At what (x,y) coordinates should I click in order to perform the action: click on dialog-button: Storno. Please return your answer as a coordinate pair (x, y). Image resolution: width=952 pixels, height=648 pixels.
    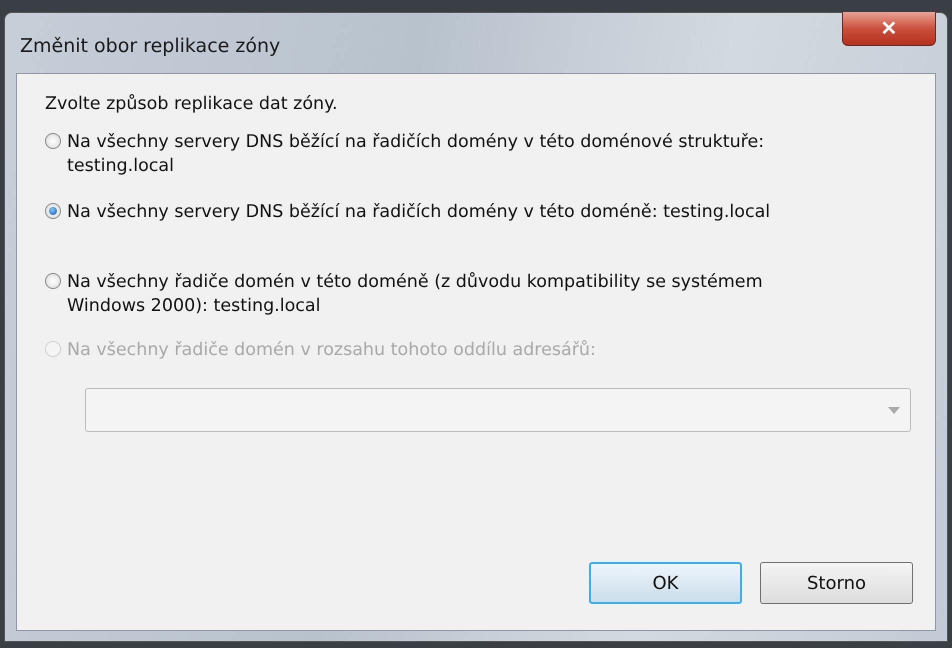
    Looking at the image, I should click on (836, 583).